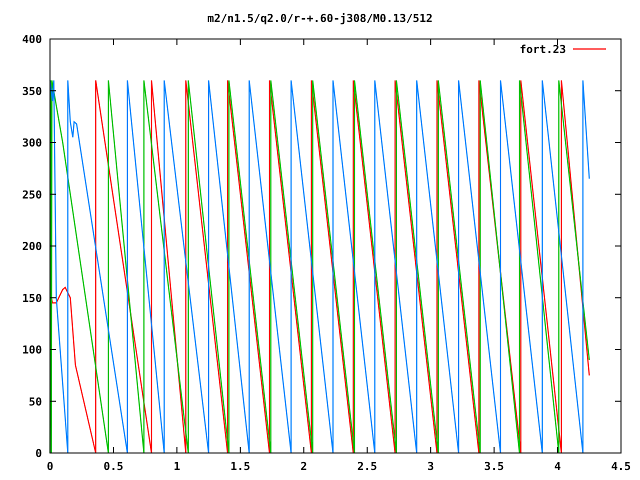  What do you see at coordinates (32, 350) in the screenshot?
I see `tick-label: 100` at bounding box center [32, 350].